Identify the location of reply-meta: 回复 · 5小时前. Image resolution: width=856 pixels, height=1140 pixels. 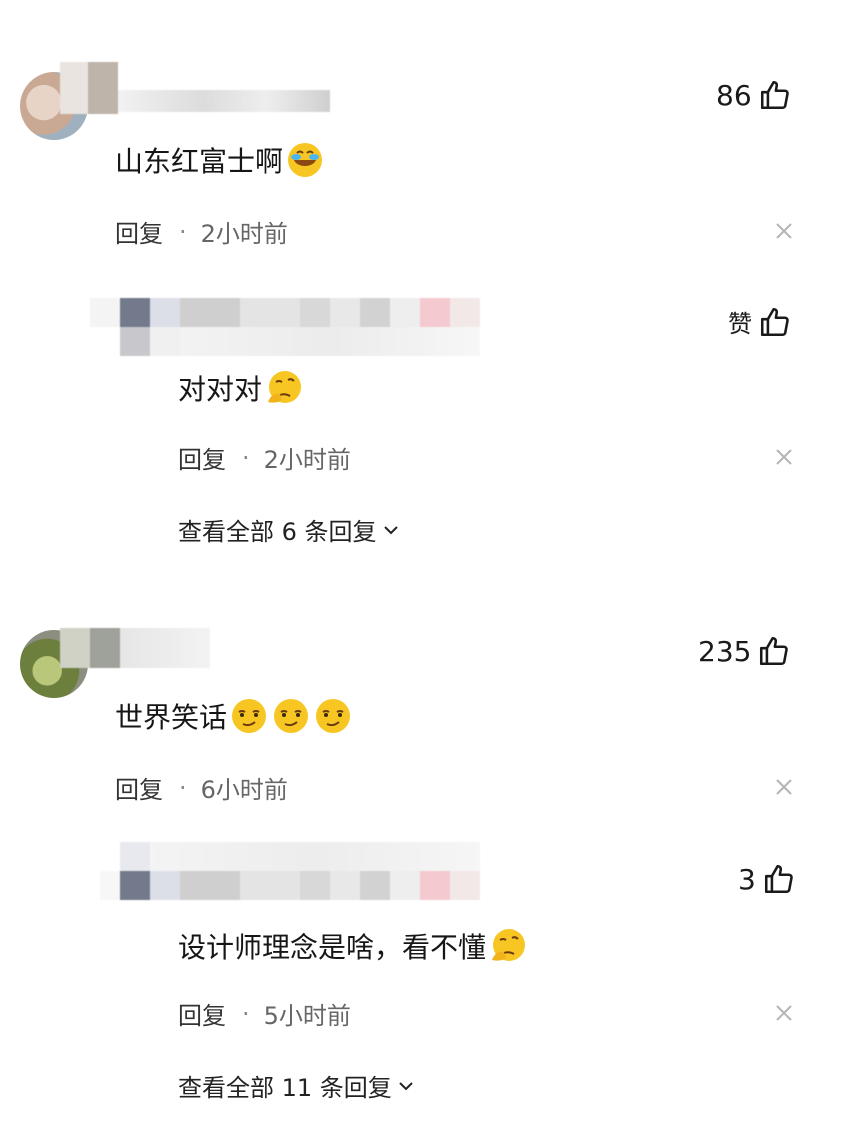
(264, 1013).